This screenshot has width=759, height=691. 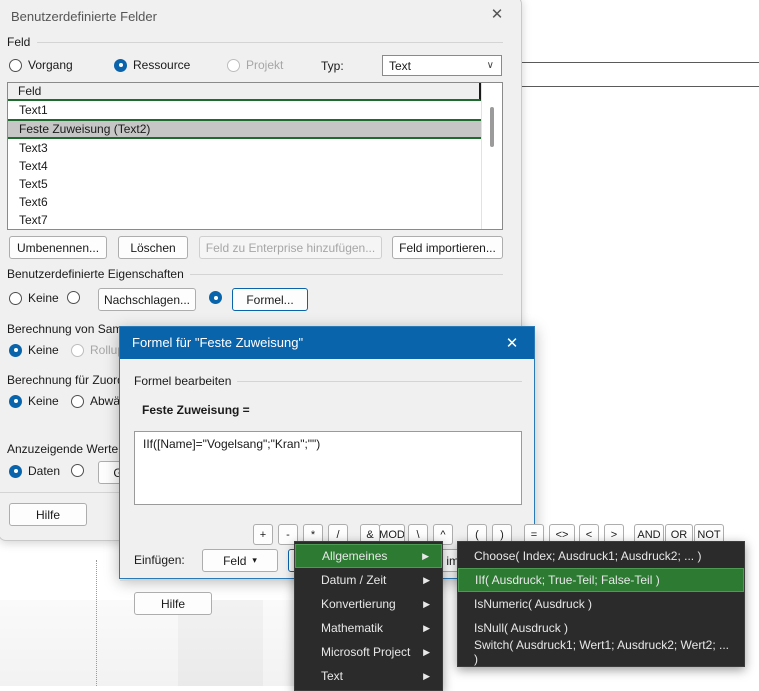 I want to click on radio-display-data: Daten, so click(x=34, y=471).